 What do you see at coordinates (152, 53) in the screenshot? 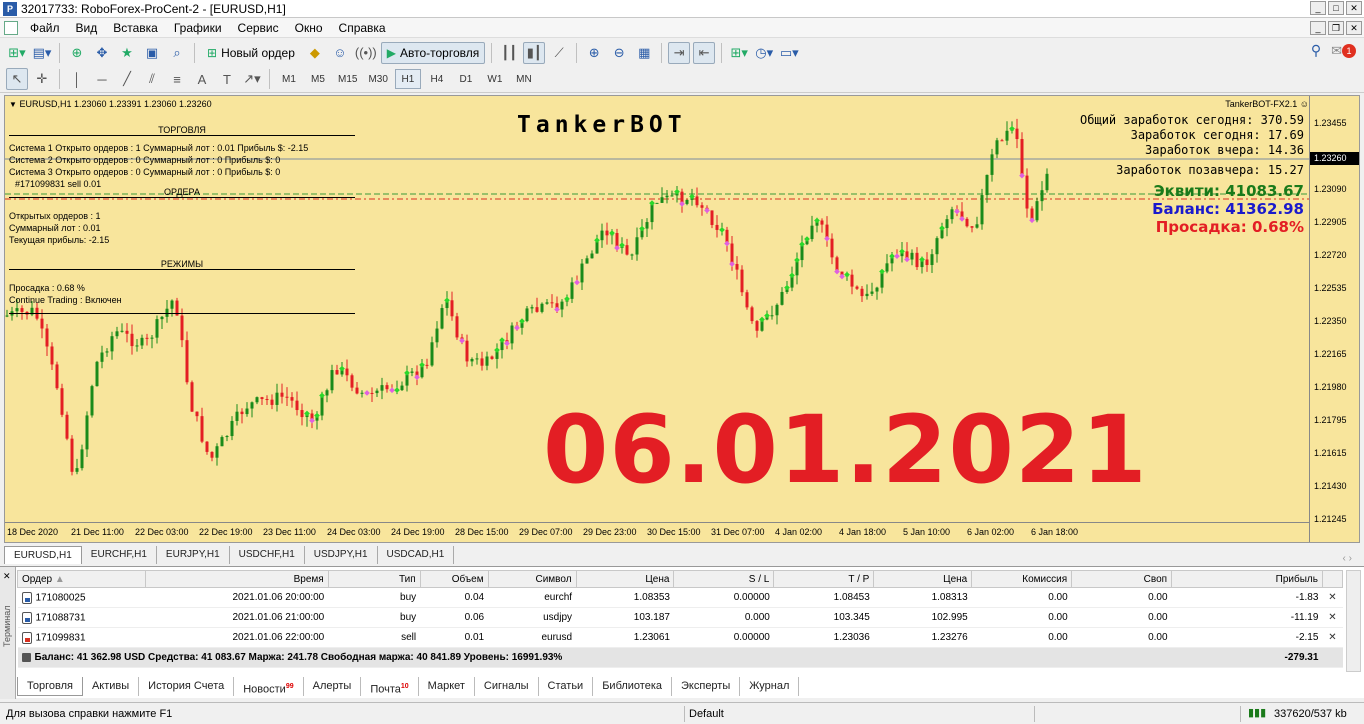
I see `terminal-icon: ▣` at bounding box center [152, 53].